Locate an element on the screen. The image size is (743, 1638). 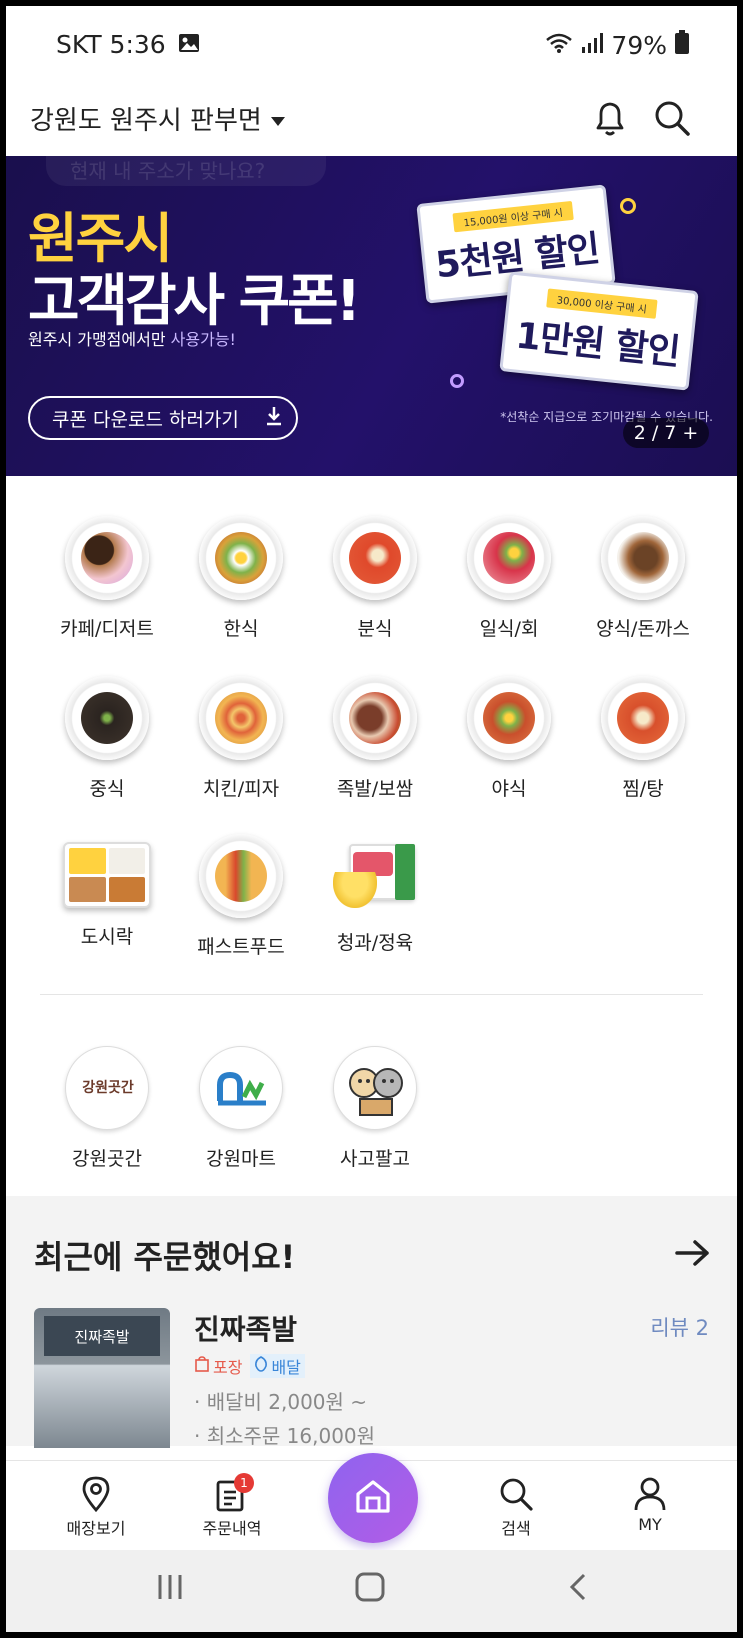
home-icon is located at coordinates (373, 1498).